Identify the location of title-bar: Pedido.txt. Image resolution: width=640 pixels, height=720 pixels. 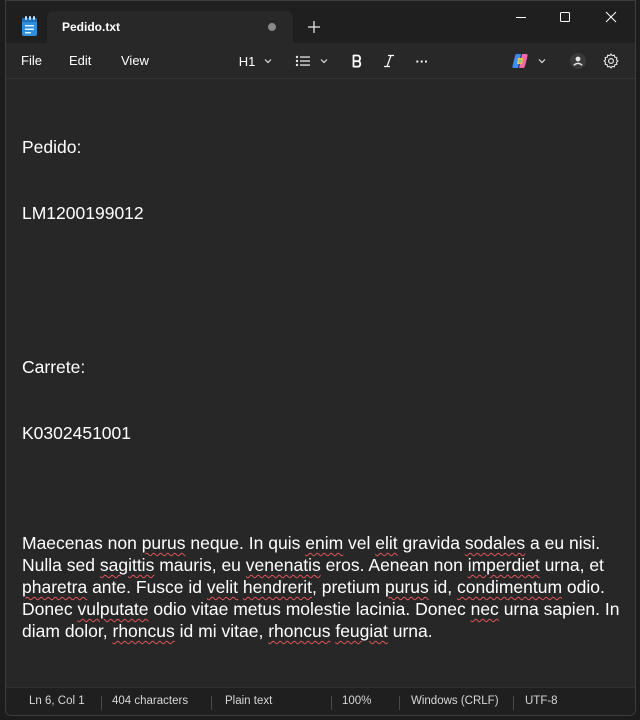
(320, 22).